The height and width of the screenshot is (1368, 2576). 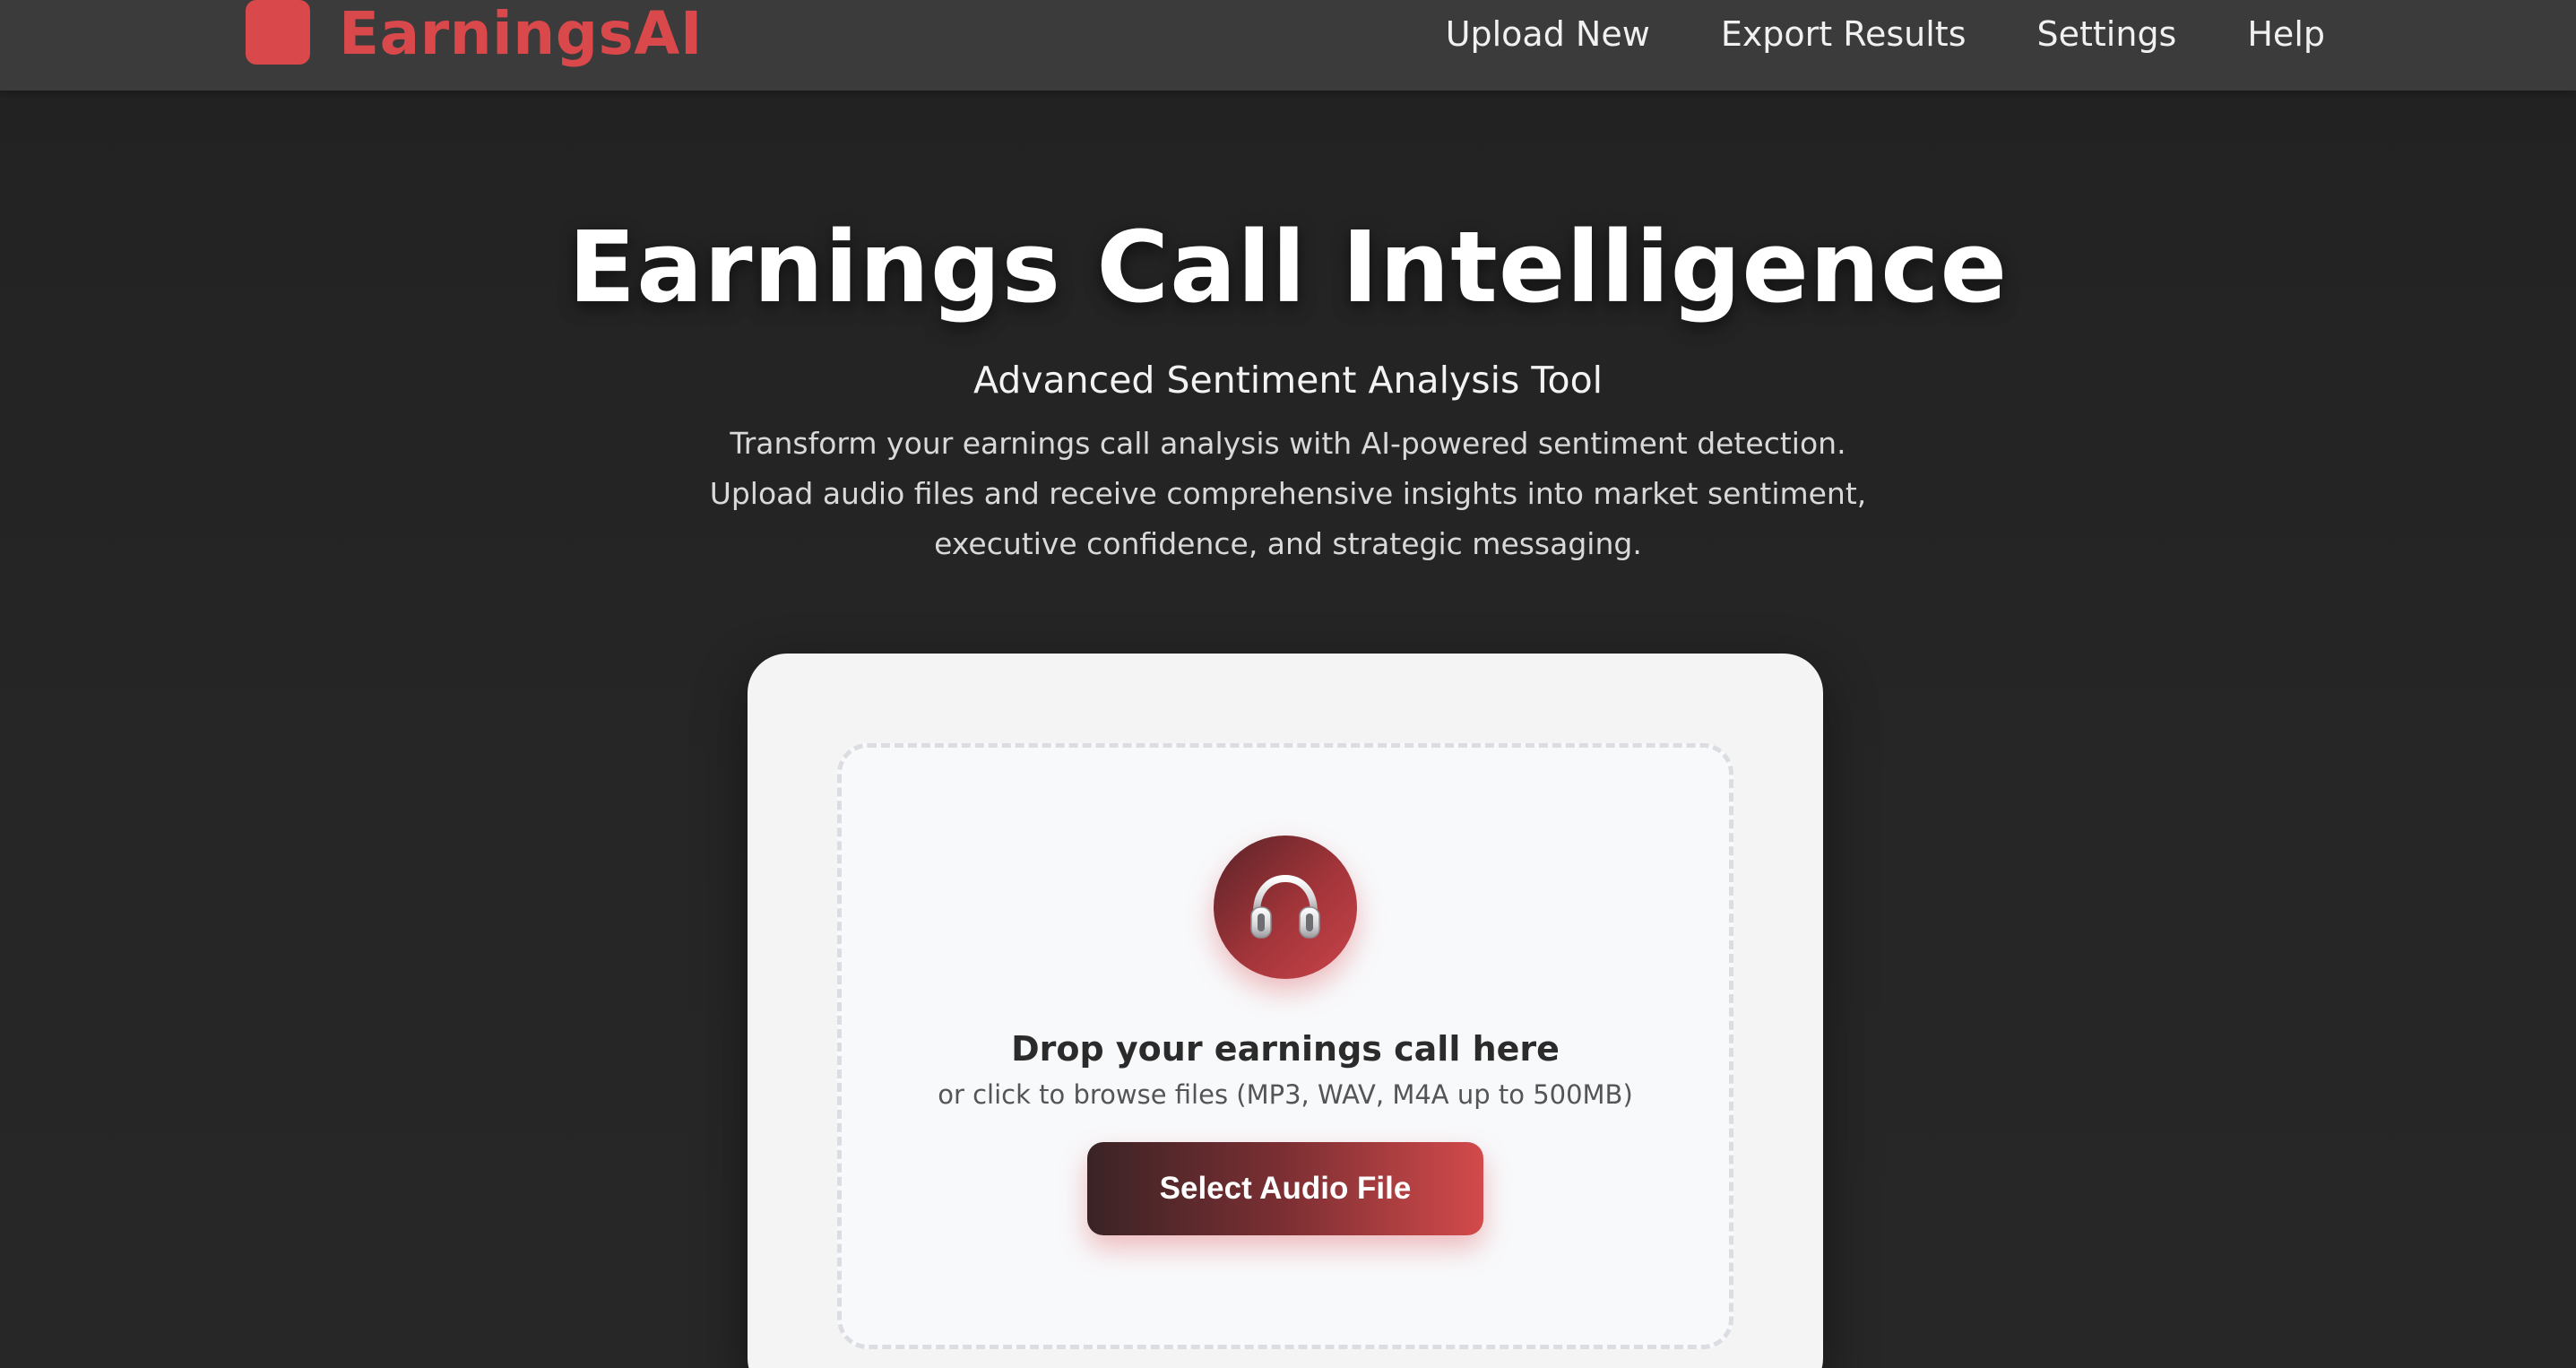 I want to click on select-audio-file-button: Select Audio File, so click(x=1285, y=1188).